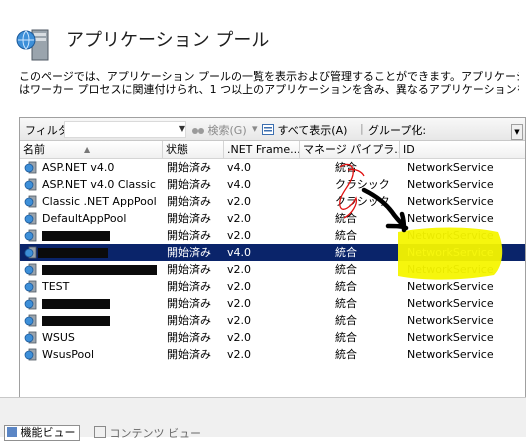 This screenshot has width=526, height=441. What do you see at coordinates (263, 419) in the screenshot?
I see `view-tabs-bar: 機能ビュー コンテンツ ビュー` at bounding box center [263, 419].